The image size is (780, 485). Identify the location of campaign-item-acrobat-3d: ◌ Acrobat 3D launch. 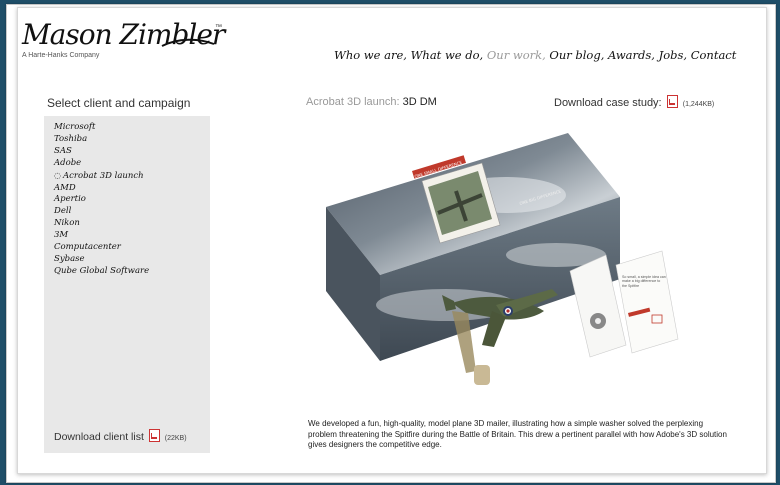
(101, 176).